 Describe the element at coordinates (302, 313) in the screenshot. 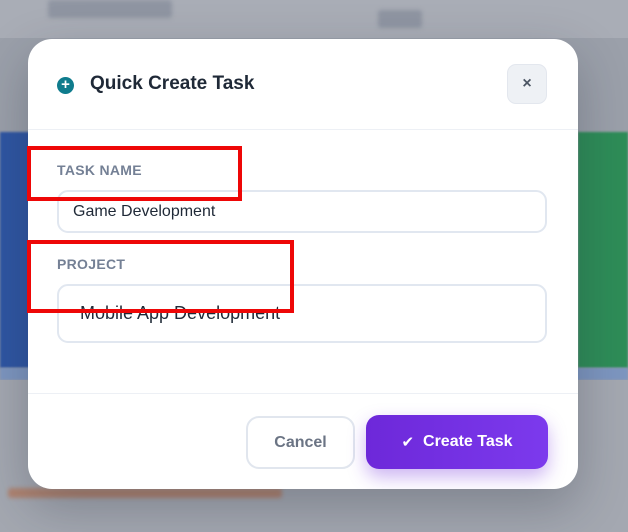

I see `project-input: Mobile App Development` at that location.